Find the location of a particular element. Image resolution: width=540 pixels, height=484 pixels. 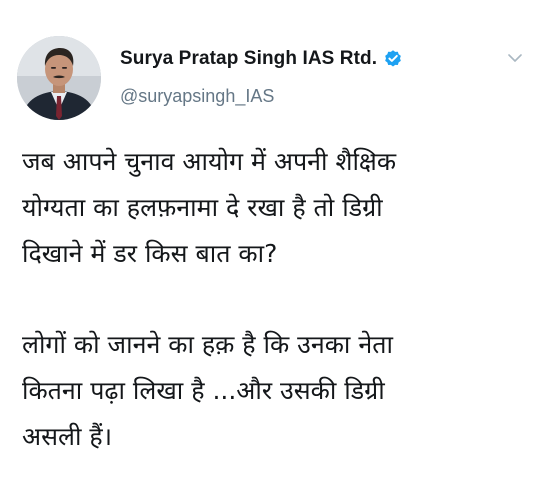

tweet-line: दिखाने में डर किस बात का? is located at coordinates (150, 253).